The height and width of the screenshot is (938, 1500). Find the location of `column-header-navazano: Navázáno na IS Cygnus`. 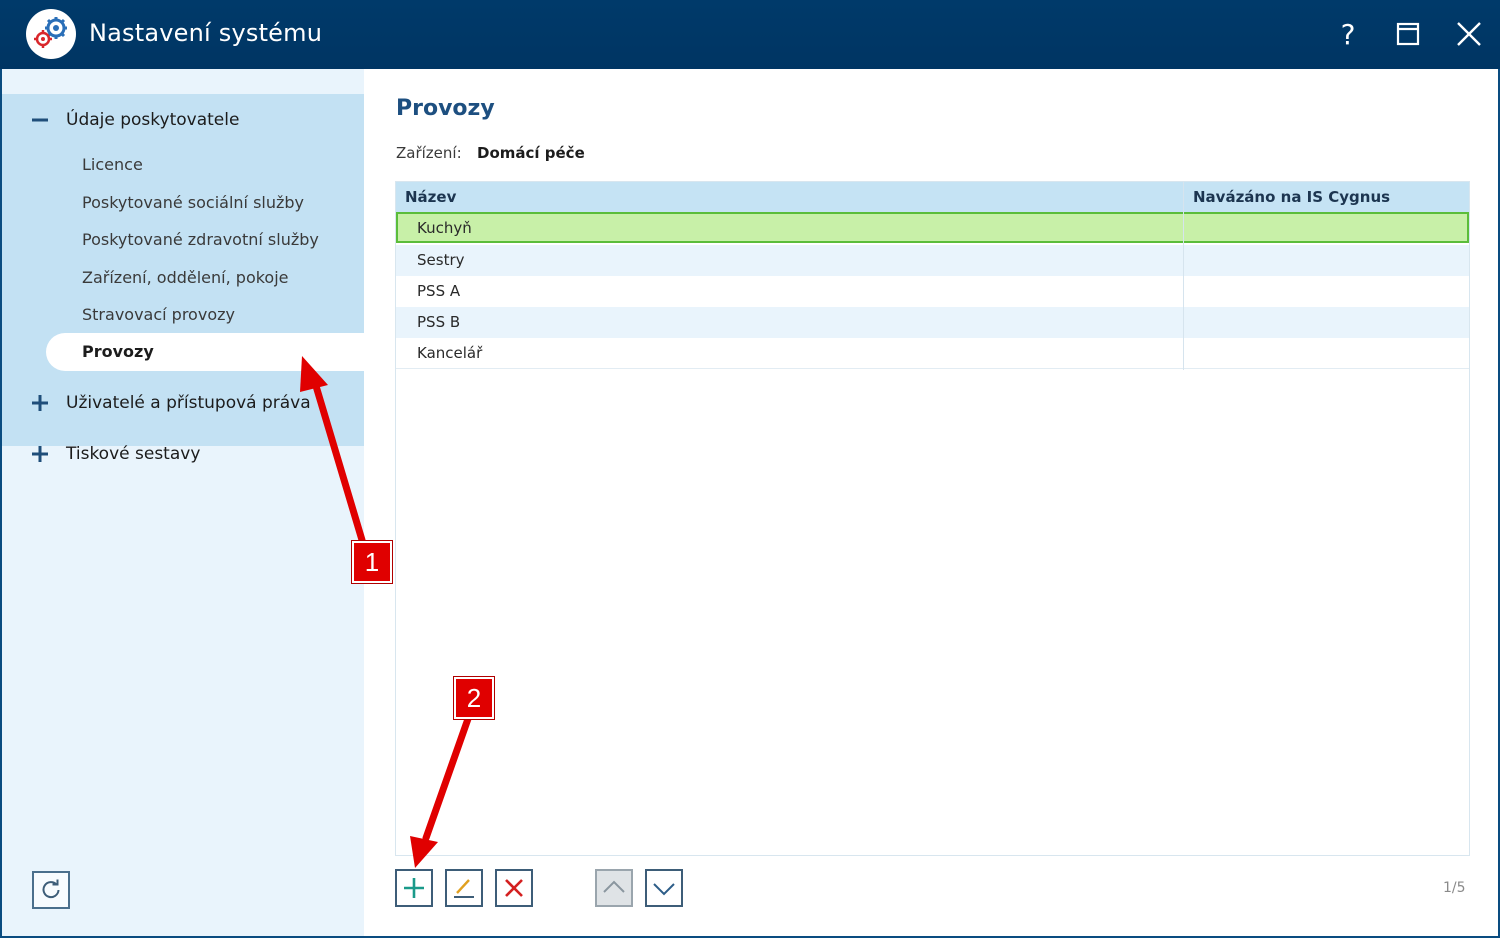

column-header-navazano: Navázáno na IS Cygnus is located at coordinates (1291, 197).